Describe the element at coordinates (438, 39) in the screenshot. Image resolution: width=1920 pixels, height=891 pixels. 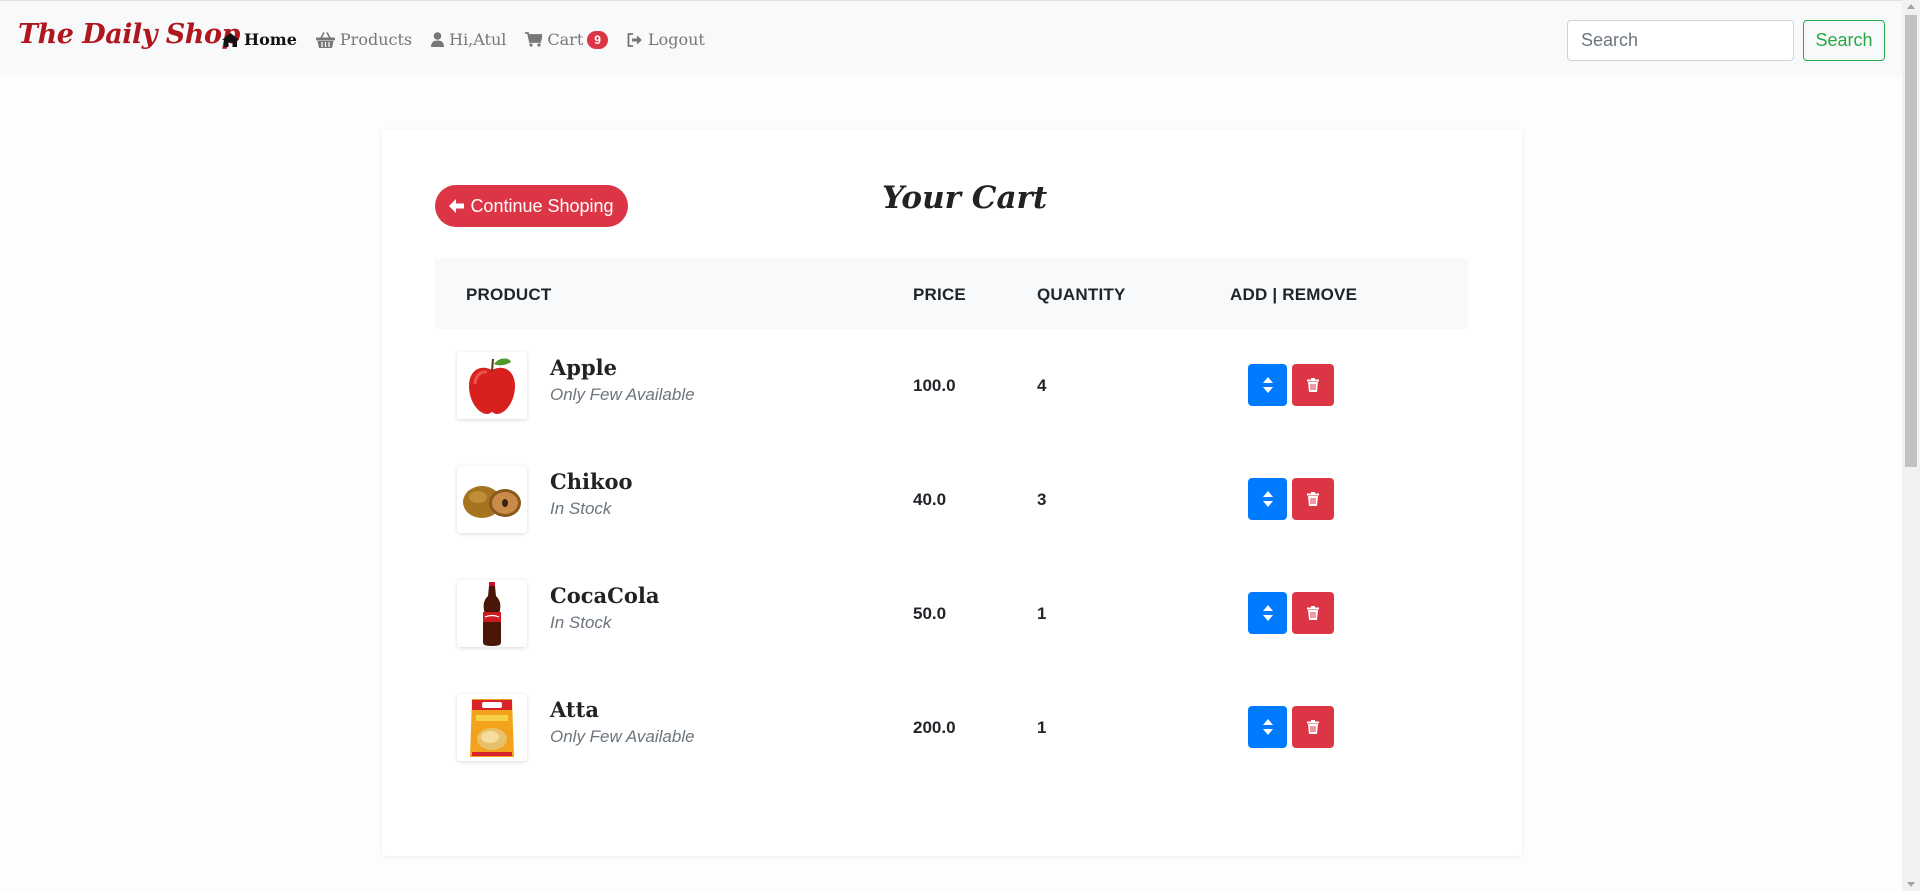
I see `user-icon` at that location.